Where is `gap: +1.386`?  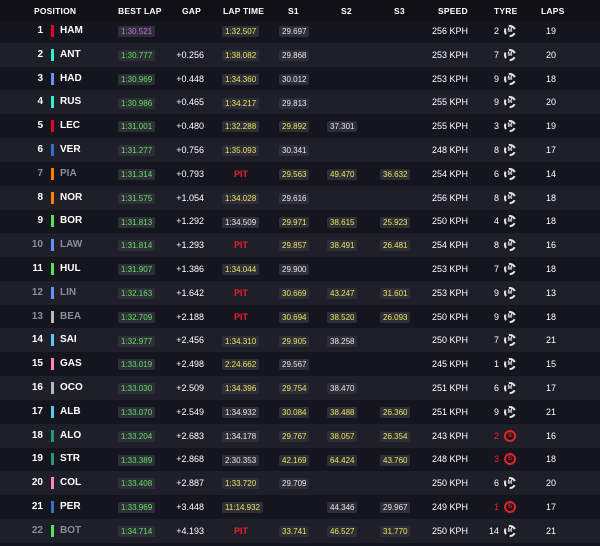 gap: +1.386 is located at coordinates (190, 269).